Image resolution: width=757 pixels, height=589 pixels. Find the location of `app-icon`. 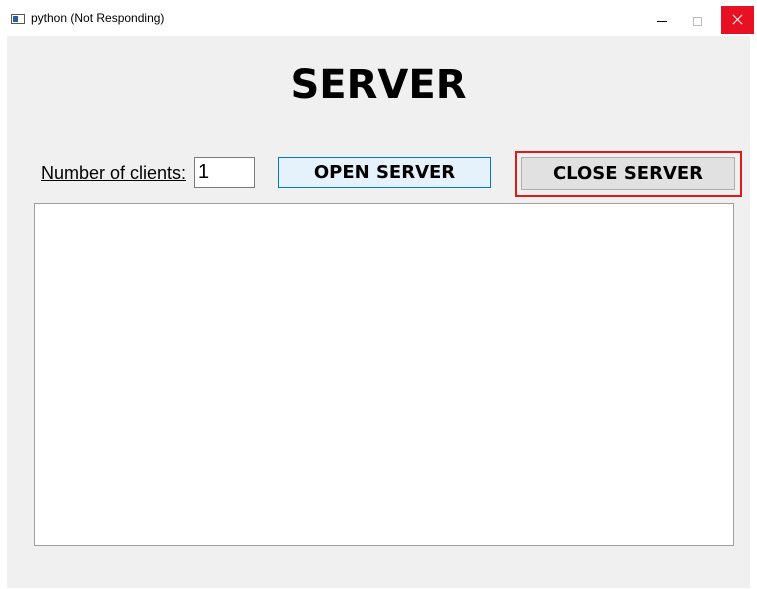

app-icon is located at coordinates (18, 19).